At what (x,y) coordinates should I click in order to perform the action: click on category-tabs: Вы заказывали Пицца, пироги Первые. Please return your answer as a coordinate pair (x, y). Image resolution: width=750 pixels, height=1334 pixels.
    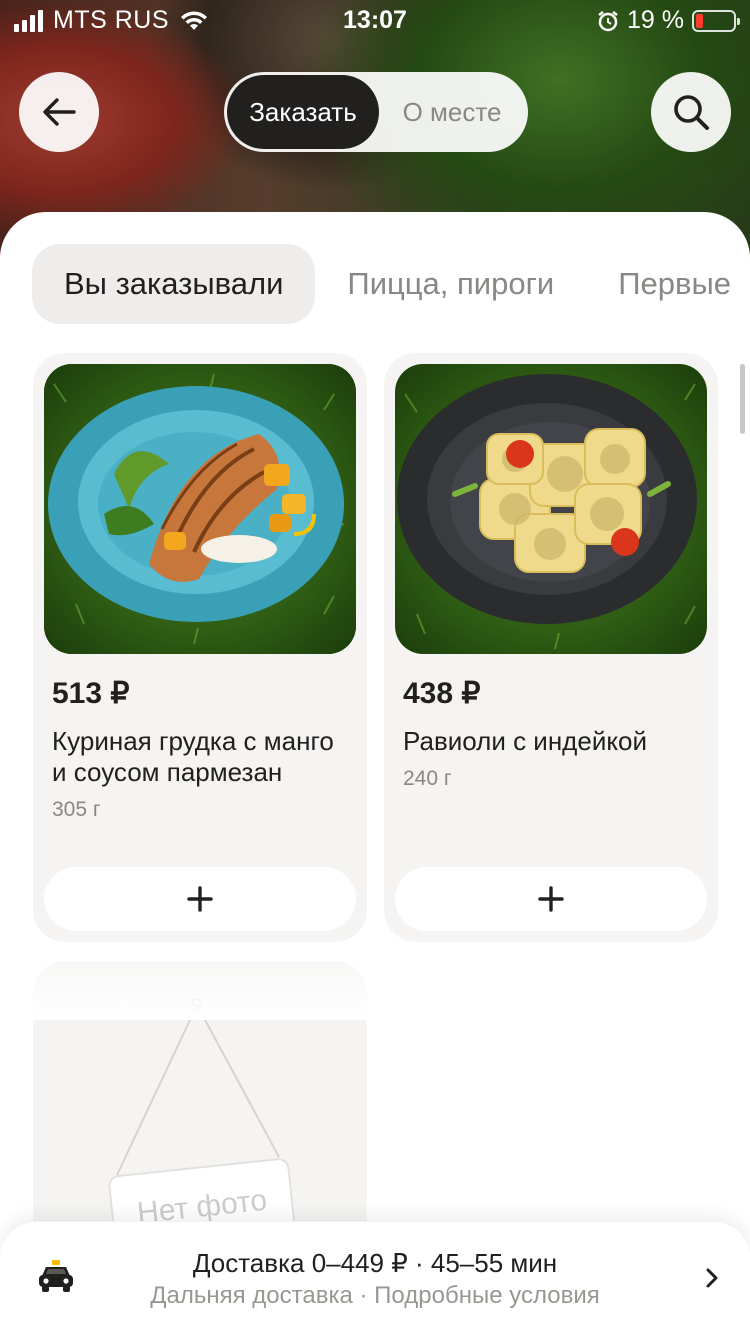
    Looking at the image, I should click on (391, 284).